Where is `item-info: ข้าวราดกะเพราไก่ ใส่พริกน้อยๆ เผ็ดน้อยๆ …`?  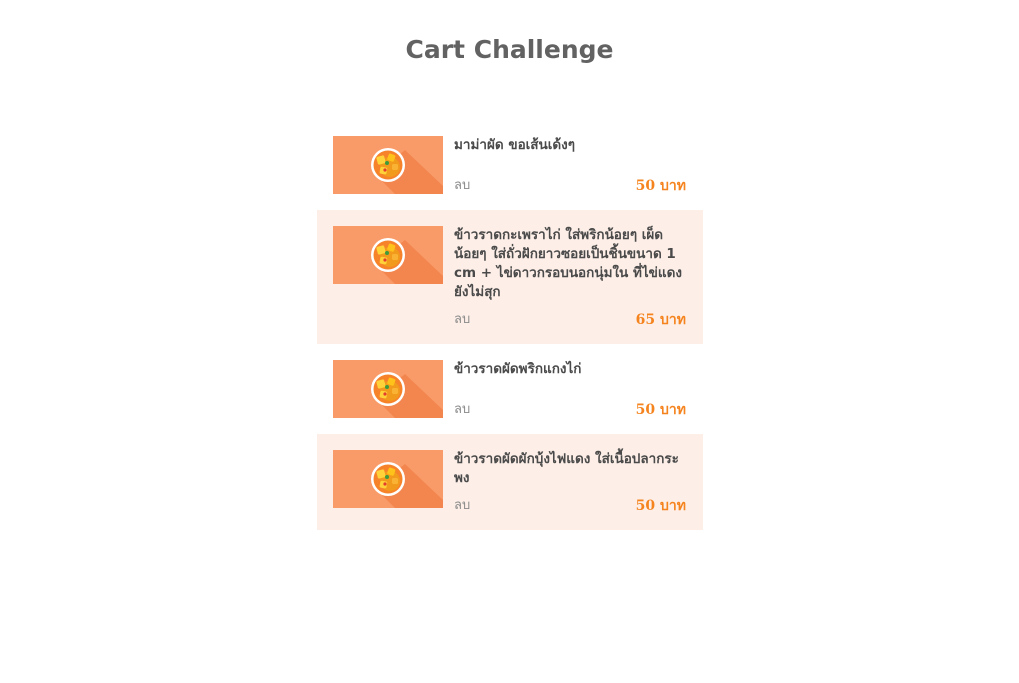 item-info: ข้าวราดกะเพราไก่ ใส่พริกน้อยๆ เผ็ดน้อยๆ … is located at coordinates (570, 277).